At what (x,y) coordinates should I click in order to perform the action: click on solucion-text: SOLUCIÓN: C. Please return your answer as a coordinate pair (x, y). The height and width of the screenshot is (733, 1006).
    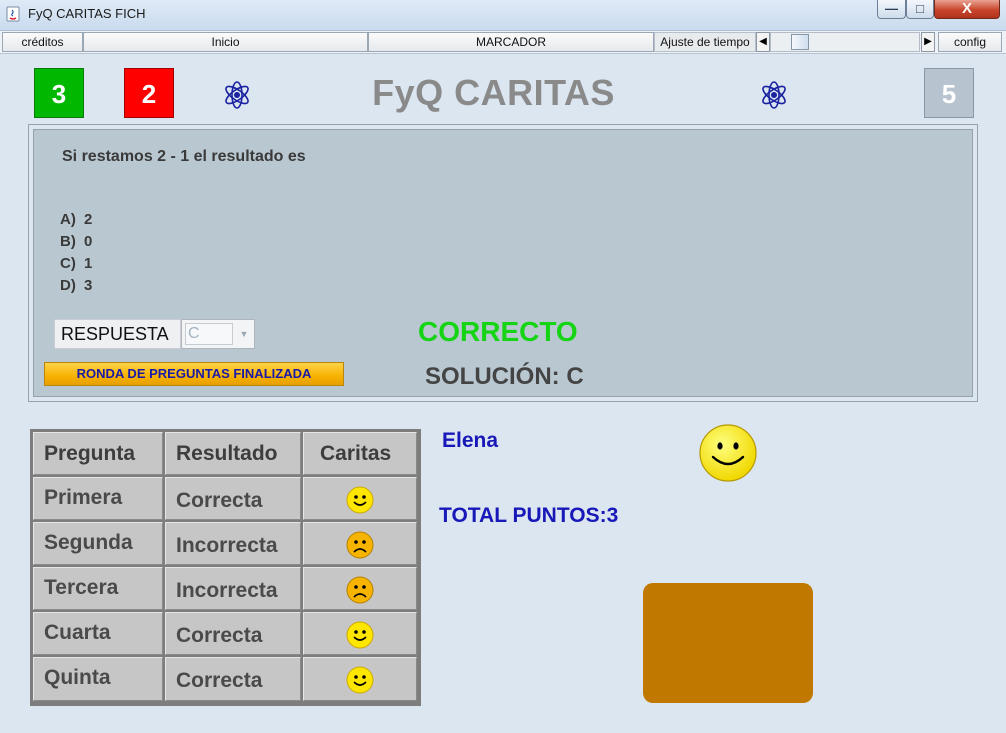
    Looking at the image, I should click on (504, 377).